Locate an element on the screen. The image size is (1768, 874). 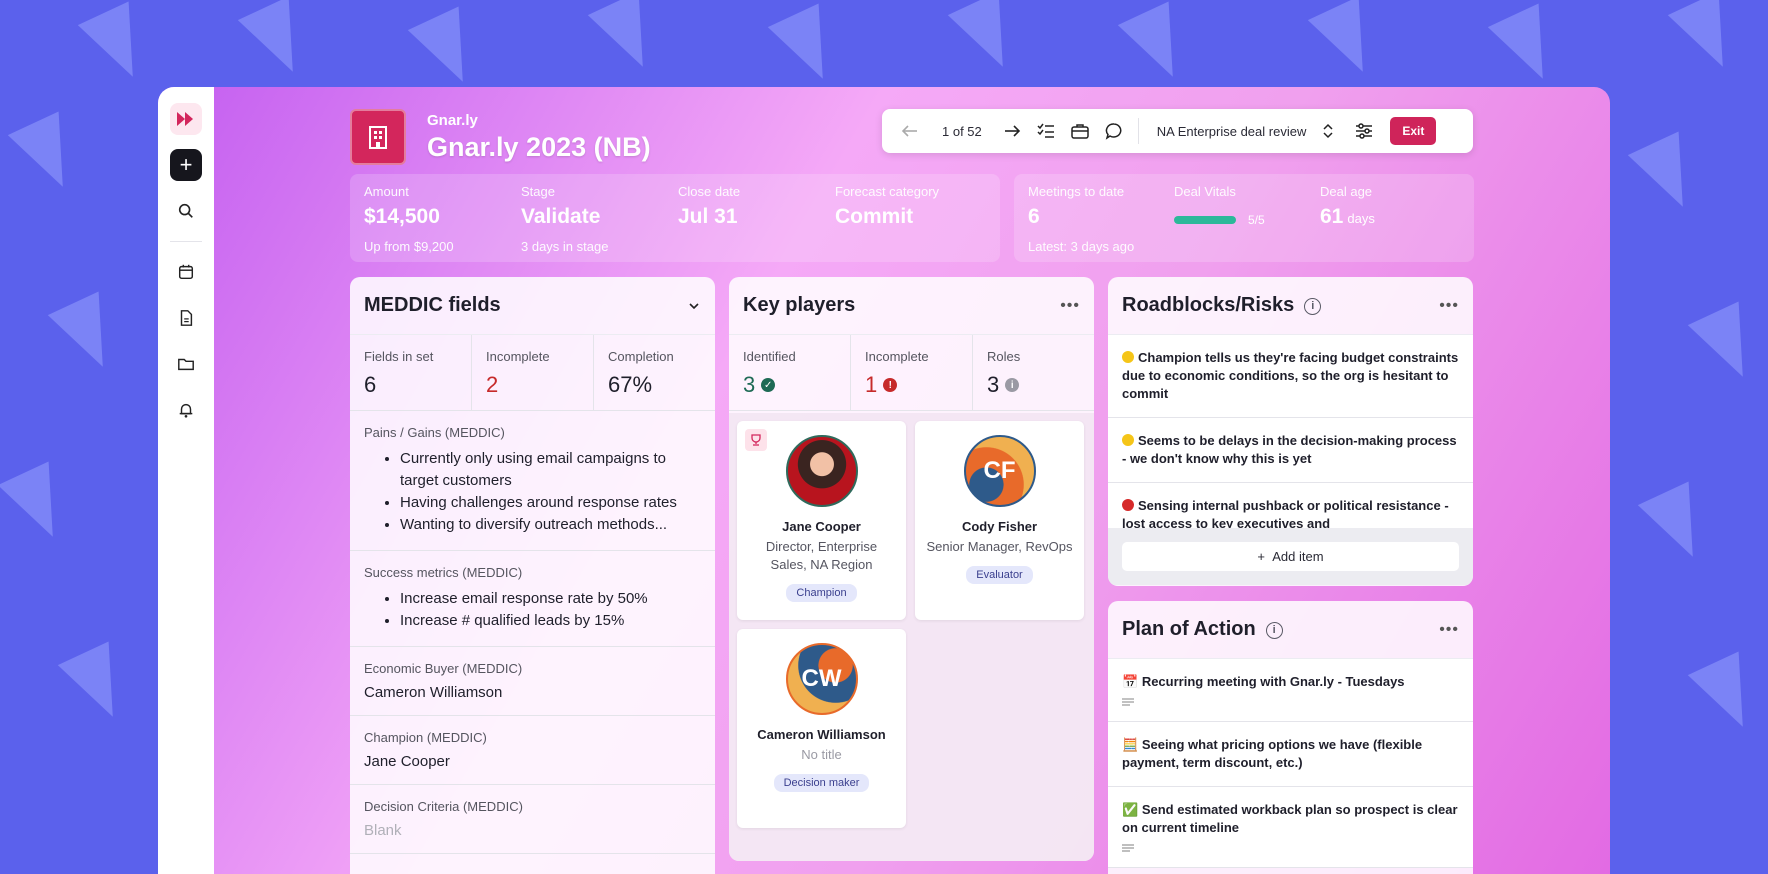
metric-label: Roles is located at coordinates (1004, 356).